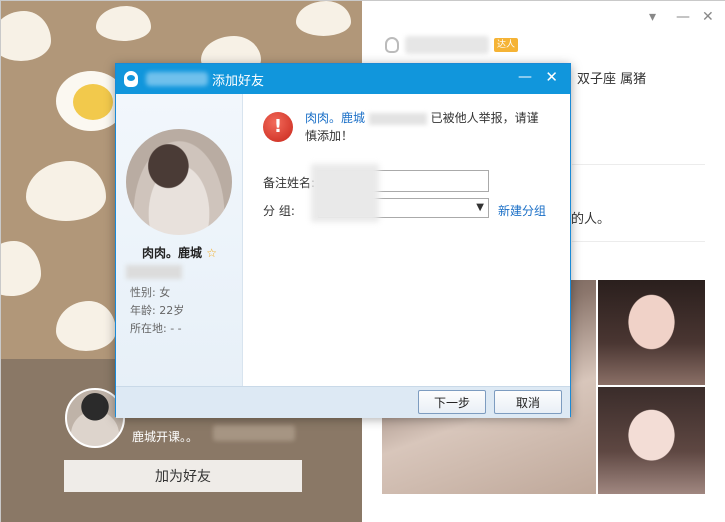 This screenshot has width=725, height=522. Describe the element at coordinates (335, 118) in the screenshot. I see `warning-name: 肉肉。鹿城` at that location.